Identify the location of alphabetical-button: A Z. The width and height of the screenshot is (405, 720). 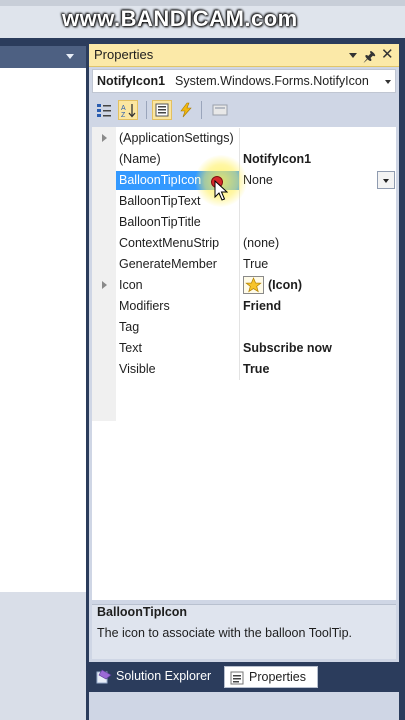
(128, 110).